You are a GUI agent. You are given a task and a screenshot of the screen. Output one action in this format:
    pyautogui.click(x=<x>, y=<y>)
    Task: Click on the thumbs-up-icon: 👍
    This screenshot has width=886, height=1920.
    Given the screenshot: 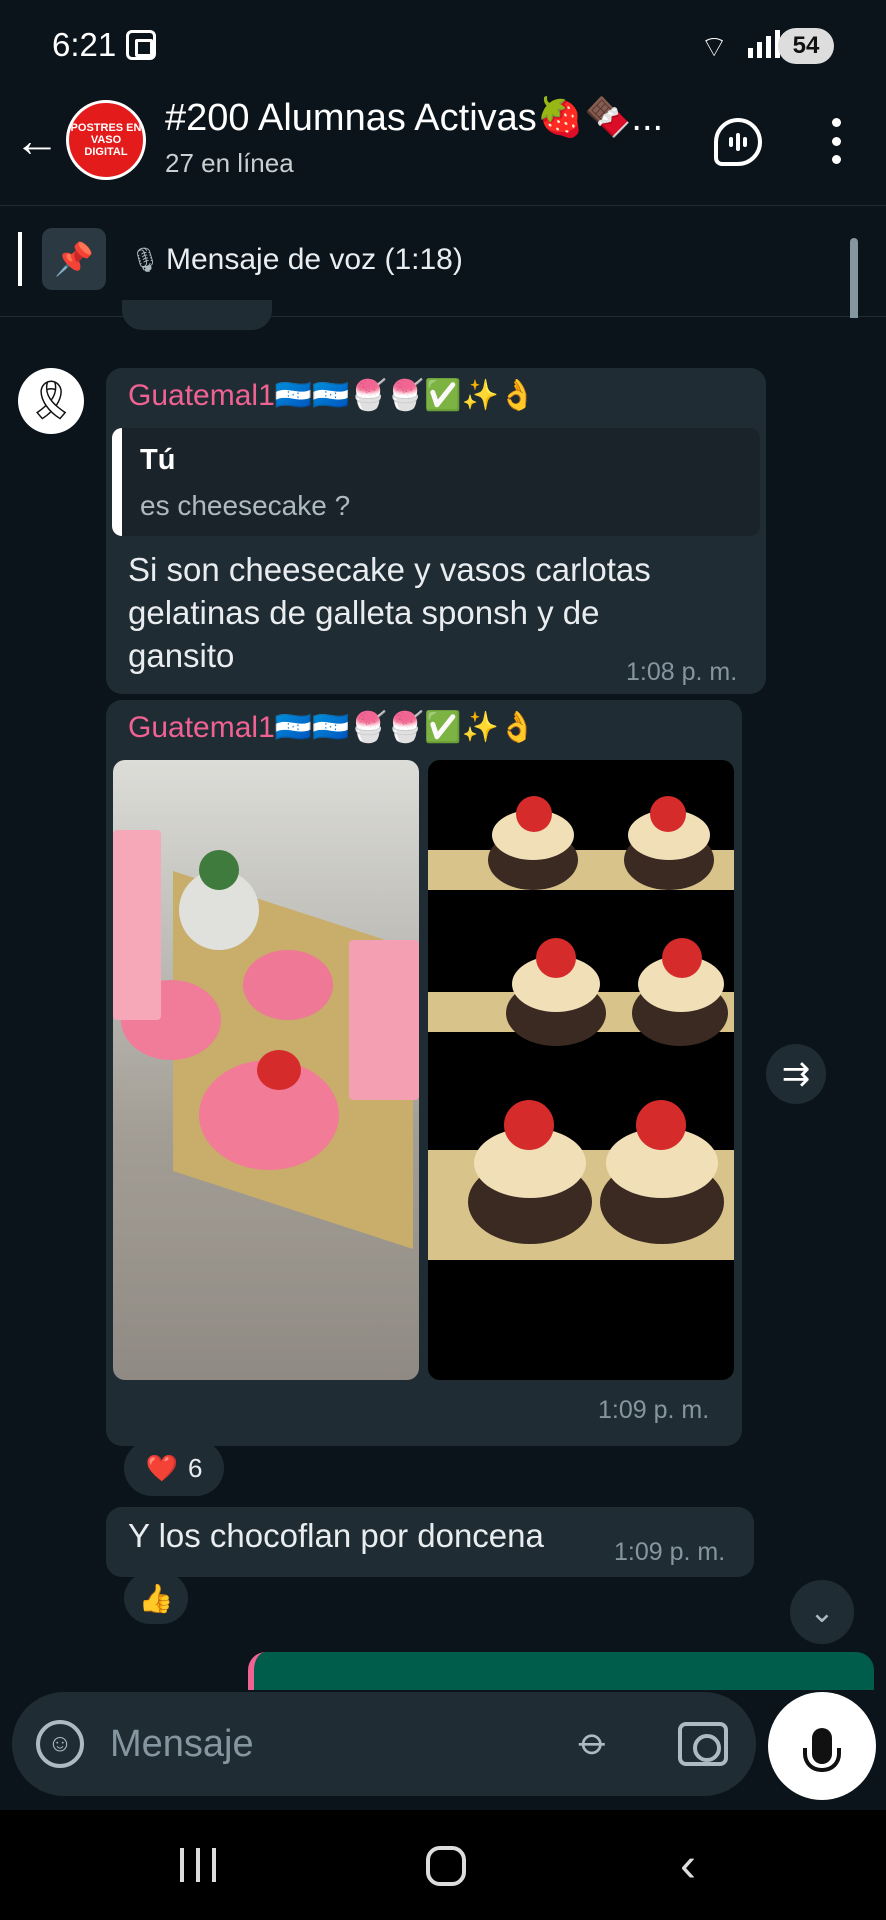 What is the action you would take?
    pyautogui.click(x=156, y=1598)
    